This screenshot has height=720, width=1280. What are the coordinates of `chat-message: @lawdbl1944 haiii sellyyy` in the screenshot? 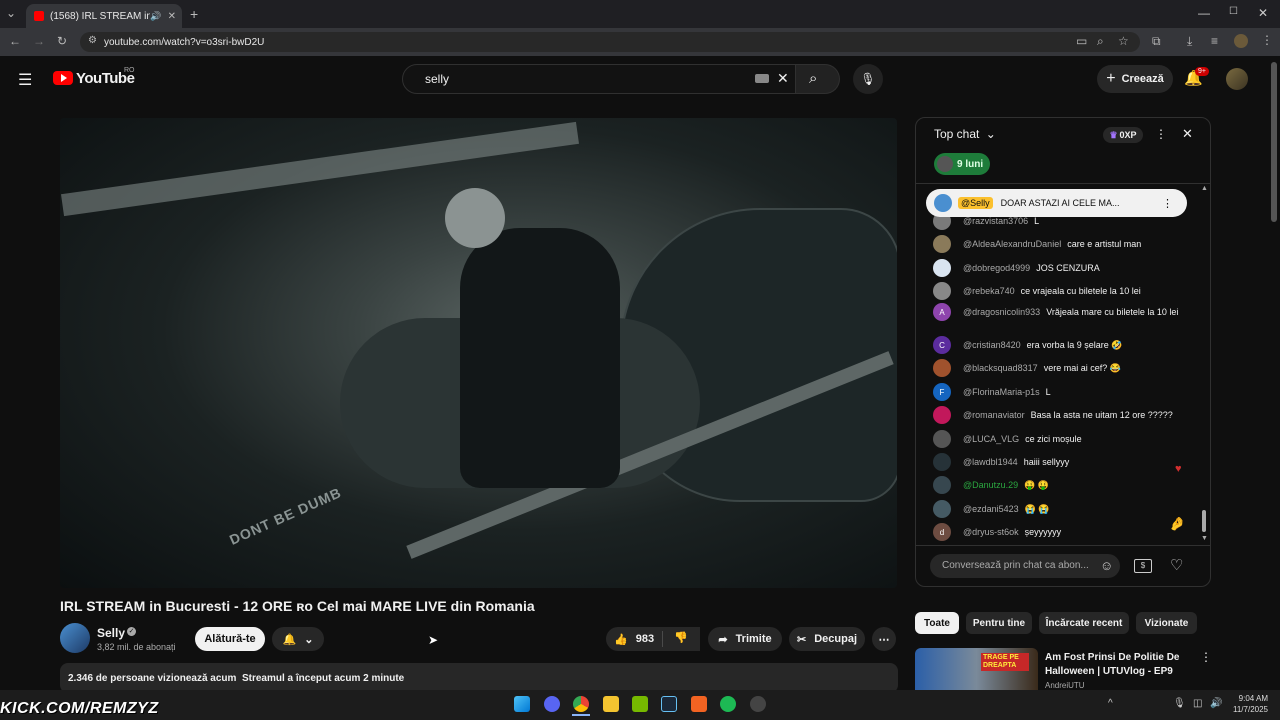 It's located at (1063, 462).